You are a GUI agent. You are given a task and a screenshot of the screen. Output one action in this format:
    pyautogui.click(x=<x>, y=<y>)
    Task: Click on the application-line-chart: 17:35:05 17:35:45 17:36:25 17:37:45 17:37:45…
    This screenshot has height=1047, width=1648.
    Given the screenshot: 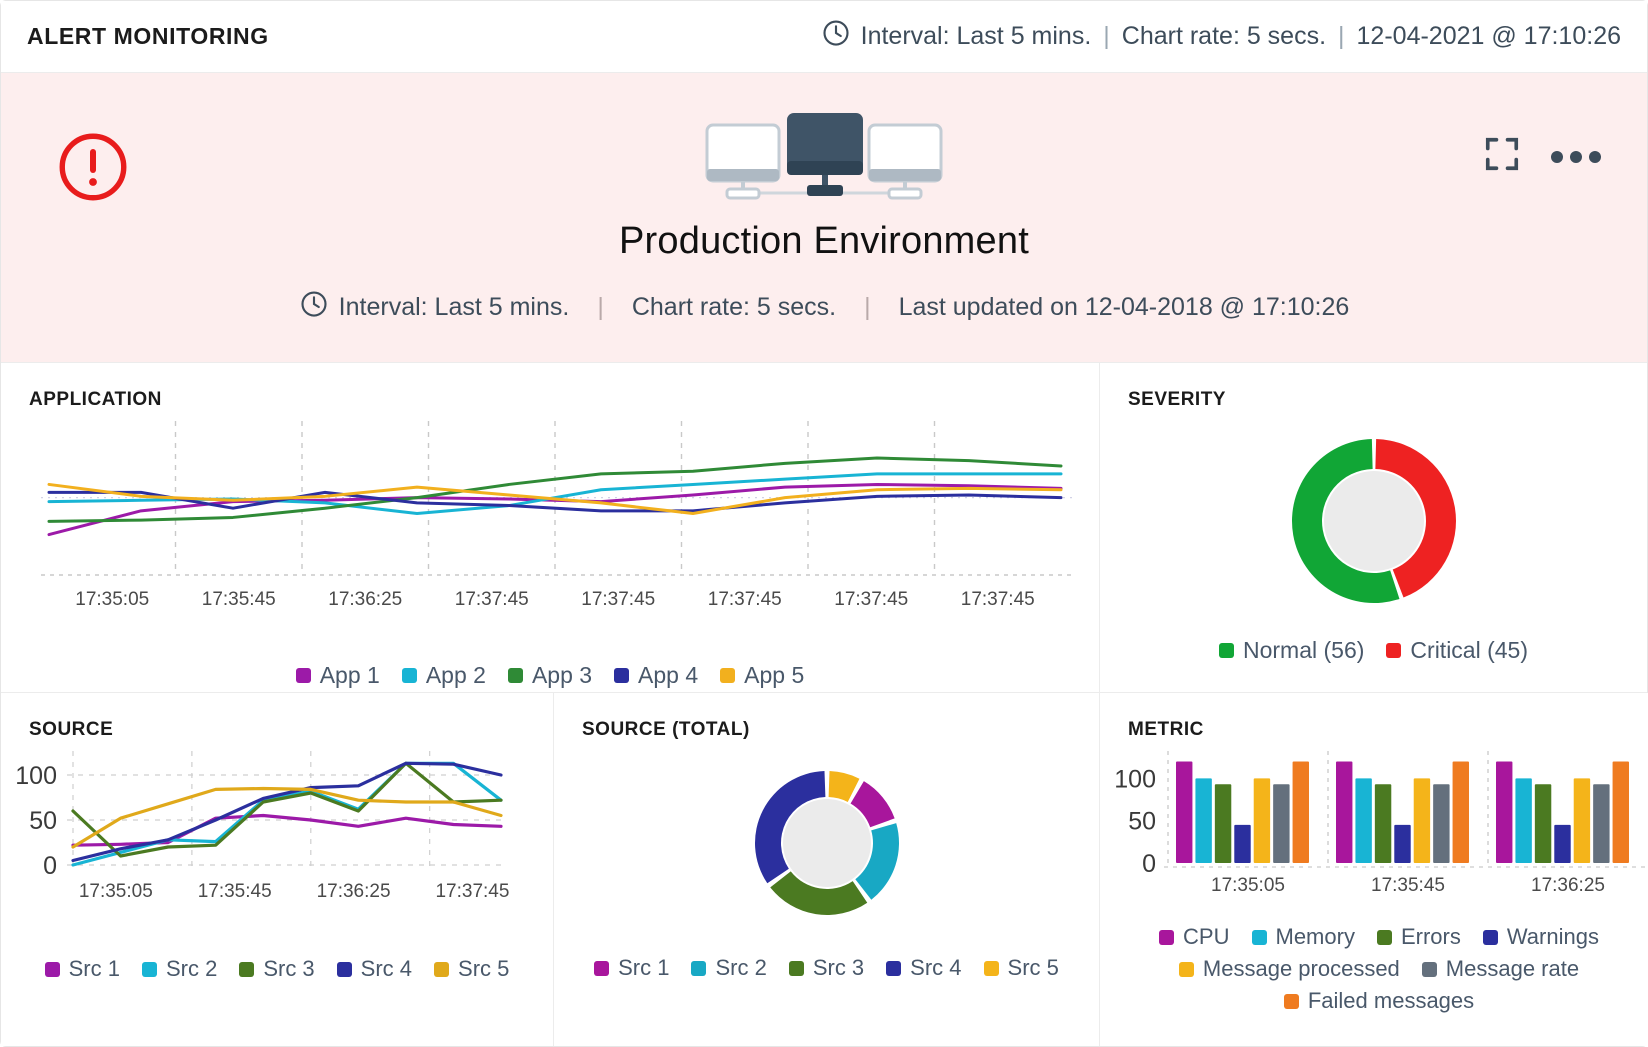 What is the action you would take?
    pyautogui.click(x=550, y=528)
    